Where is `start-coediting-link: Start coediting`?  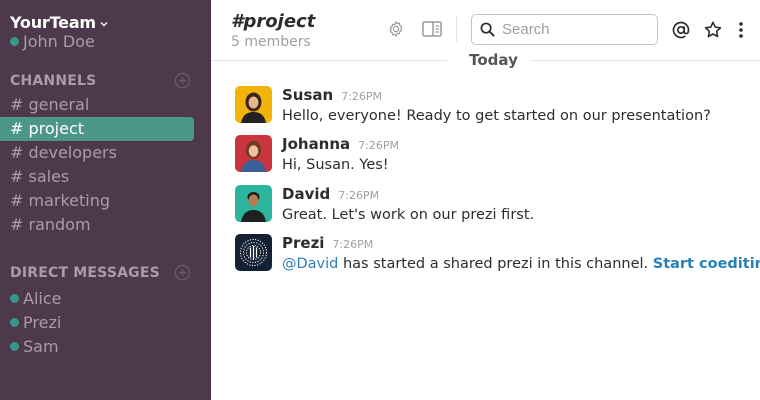
start-coediting-link: Start coediting is located at coordinates (706, 264).